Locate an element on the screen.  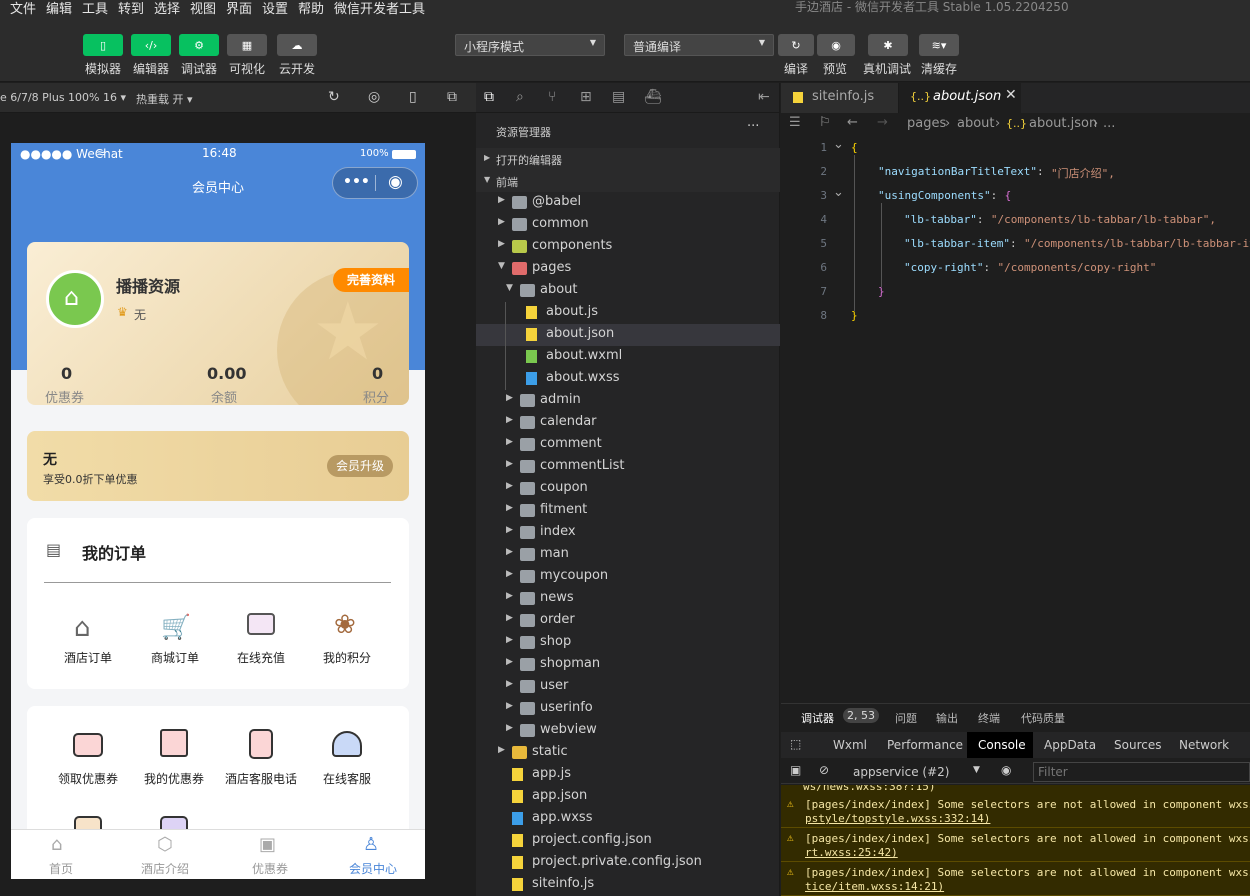
tree-item: ▶ static is located at coordinates (628, 753).